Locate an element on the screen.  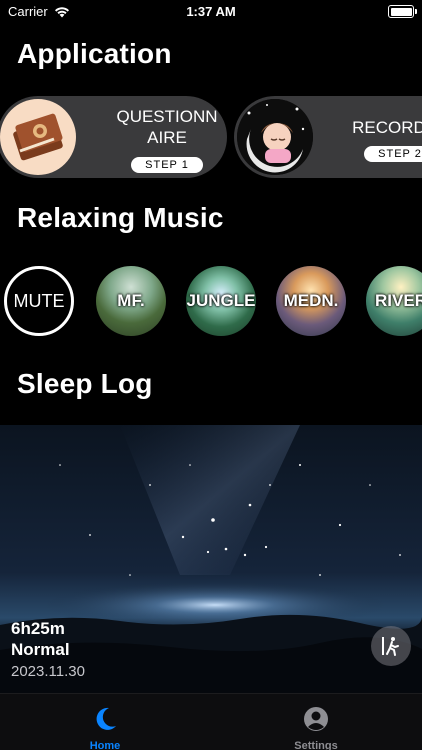
sleep-quality: Normal is located at coordinates (40, 649).